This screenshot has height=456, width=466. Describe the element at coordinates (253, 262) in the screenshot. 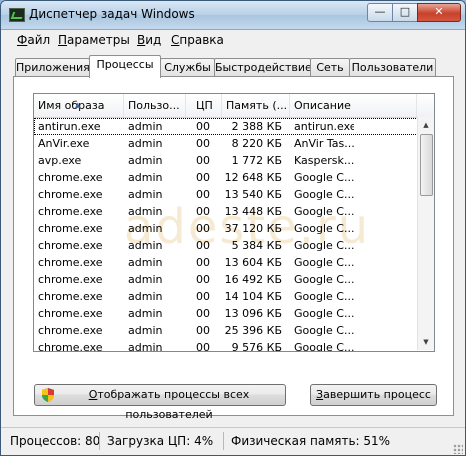

I see `process-memory: 13 604 КБ` at that location.